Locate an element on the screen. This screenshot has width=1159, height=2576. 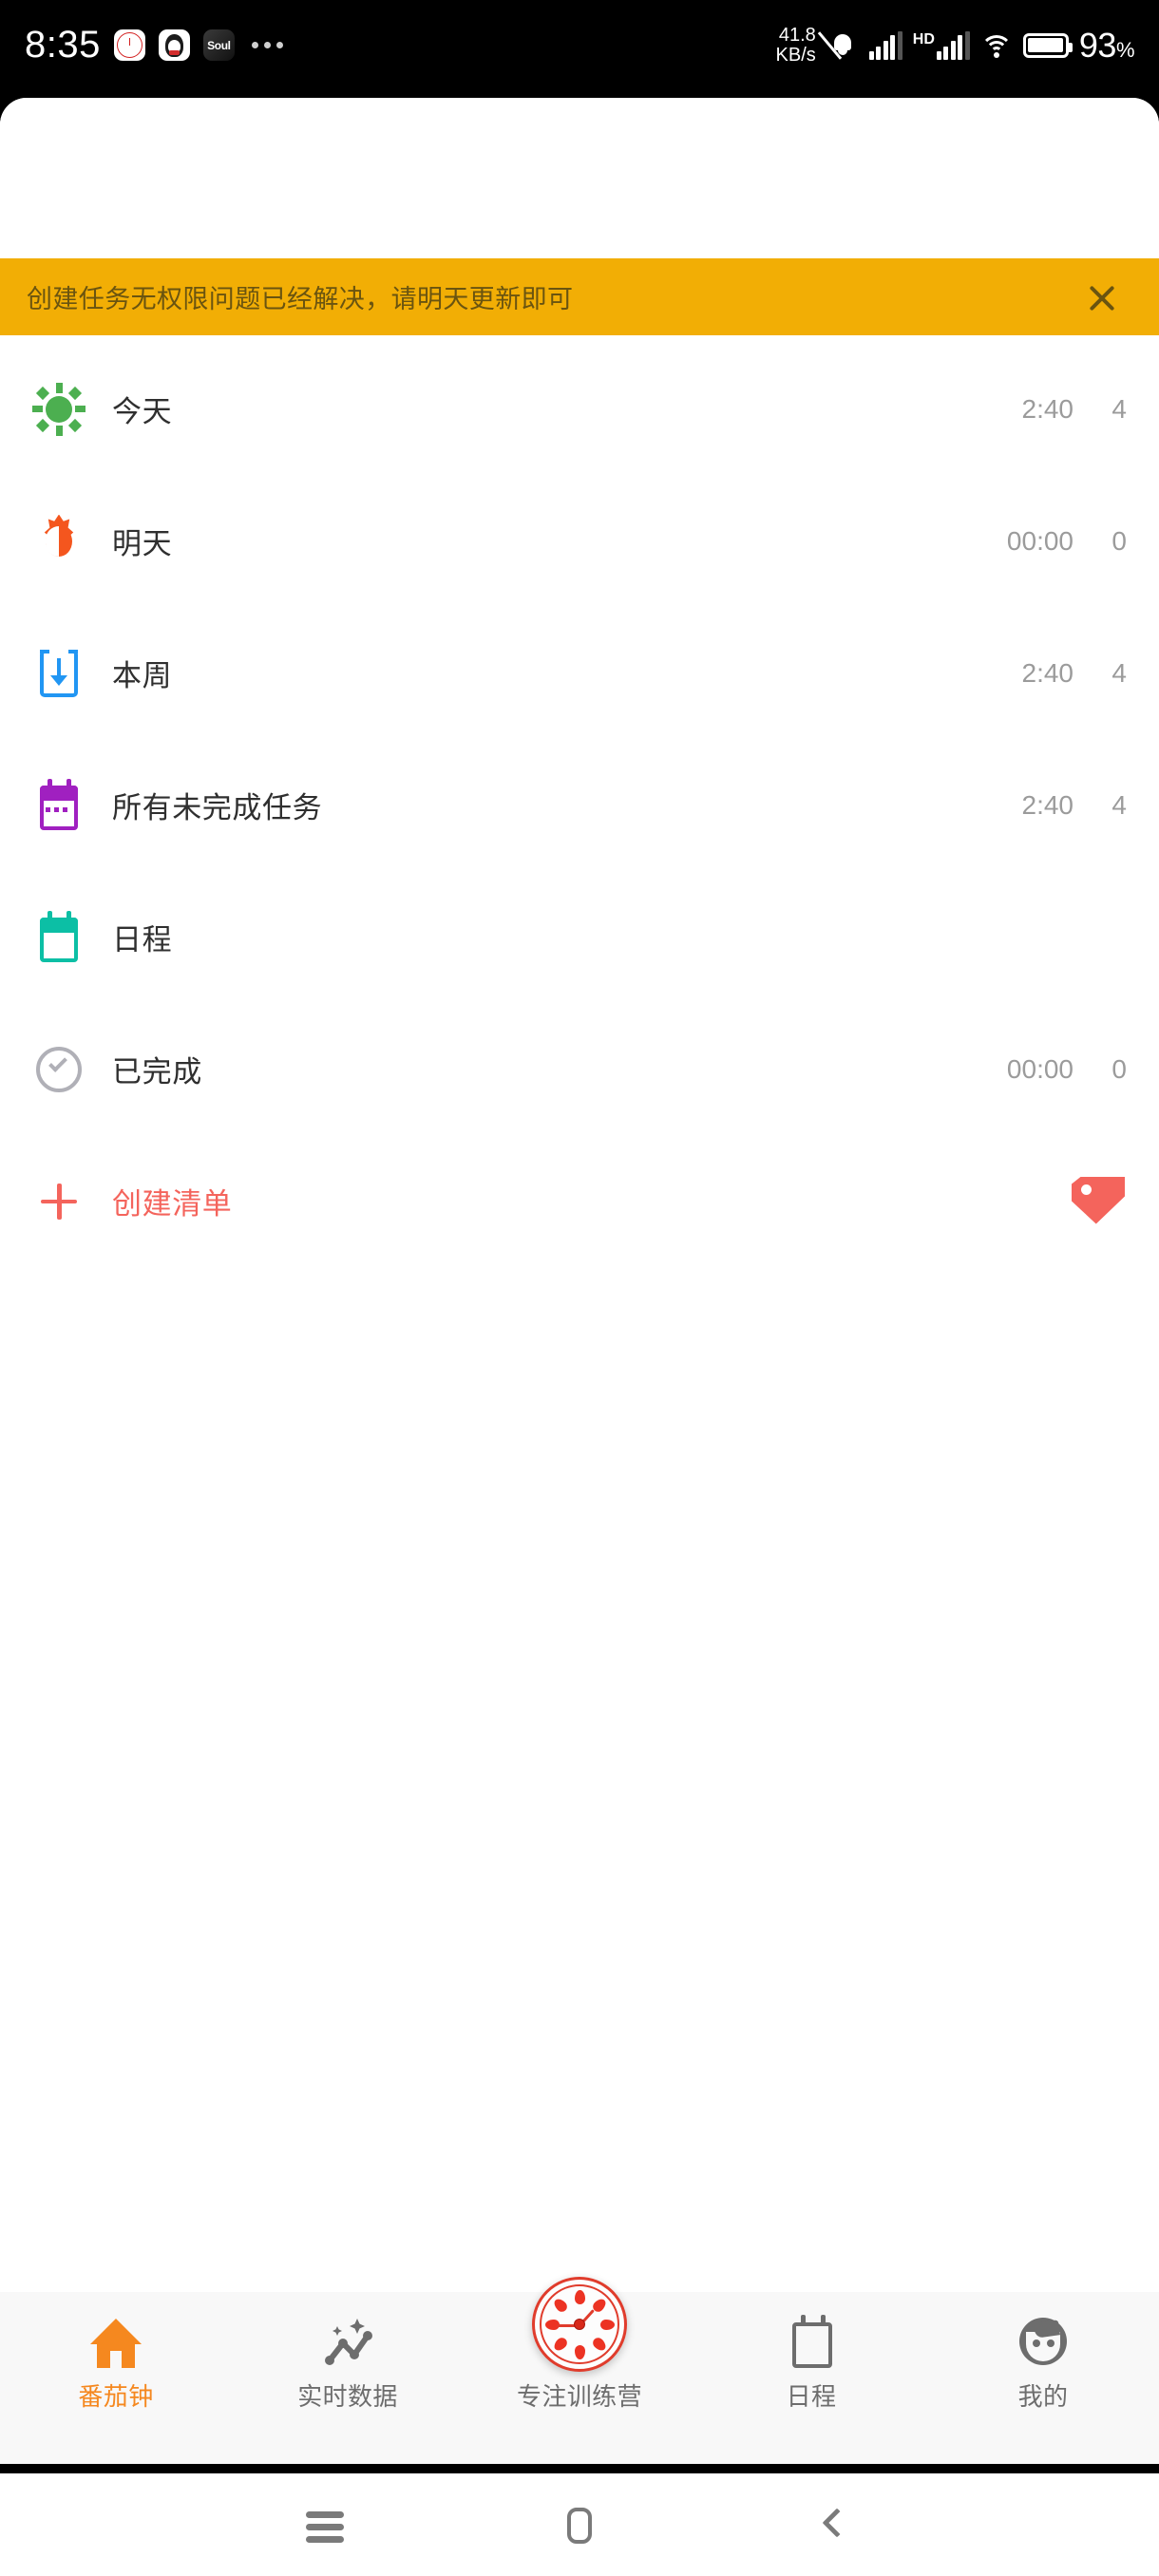
list-item-label: 日程 is located at coordinates (142, 940).